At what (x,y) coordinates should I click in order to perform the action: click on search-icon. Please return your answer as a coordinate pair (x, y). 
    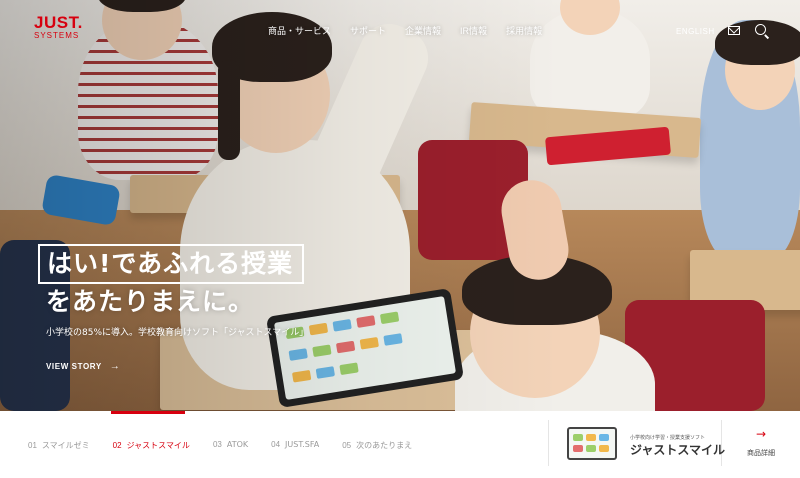
    Looking at the image, I should click on (760, 29).